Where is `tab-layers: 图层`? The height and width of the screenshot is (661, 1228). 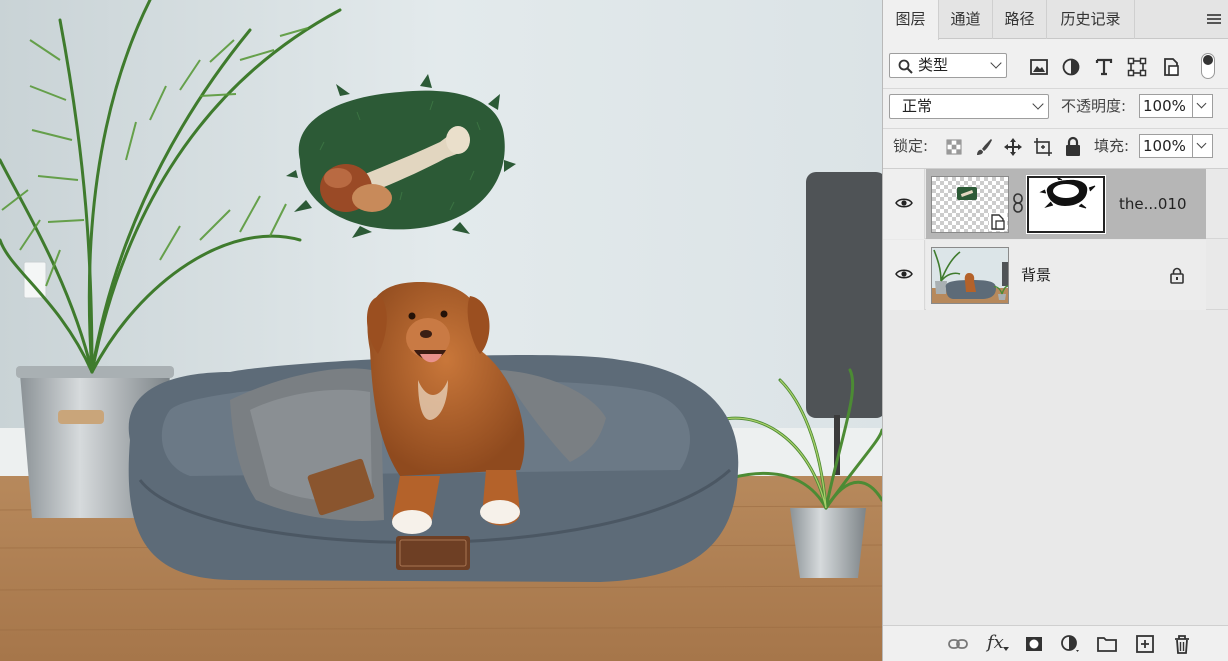
tab-layers: 图层 is located at coordinates (911, 20).